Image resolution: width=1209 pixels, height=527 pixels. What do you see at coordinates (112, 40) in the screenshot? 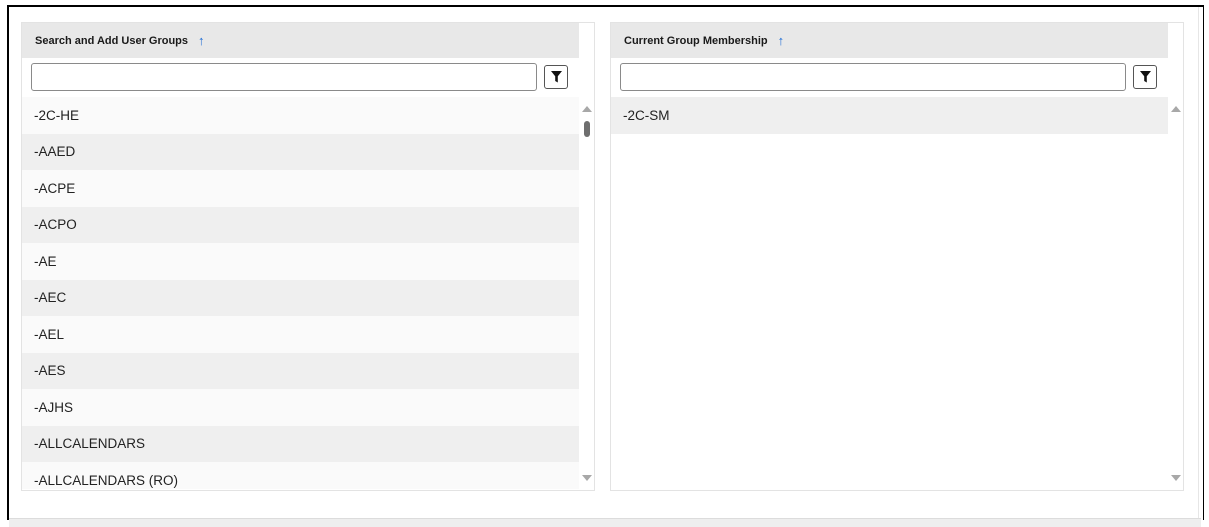
I see `panel-title: Search and Add User Groups` at bounding box center [112, 40].